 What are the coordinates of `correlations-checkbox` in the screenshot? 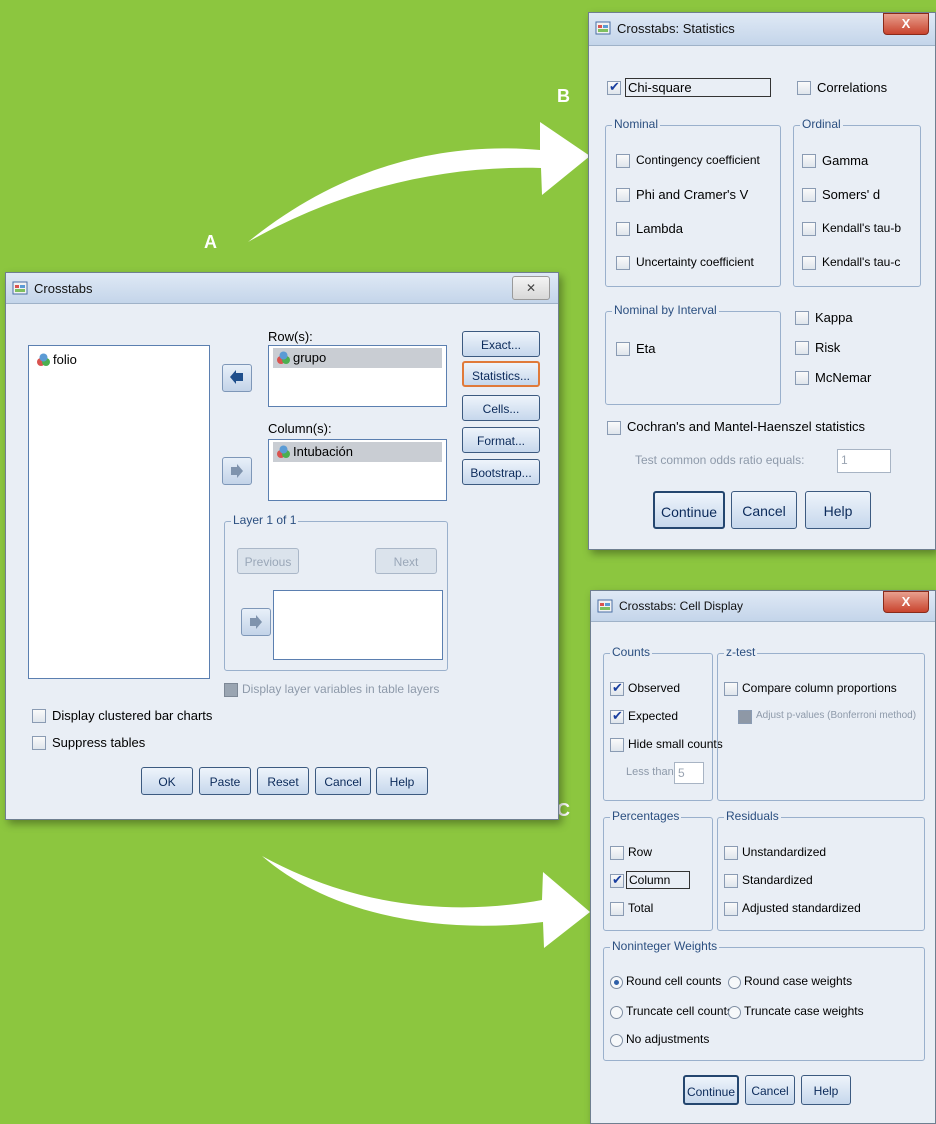 It's located at (804, 88).